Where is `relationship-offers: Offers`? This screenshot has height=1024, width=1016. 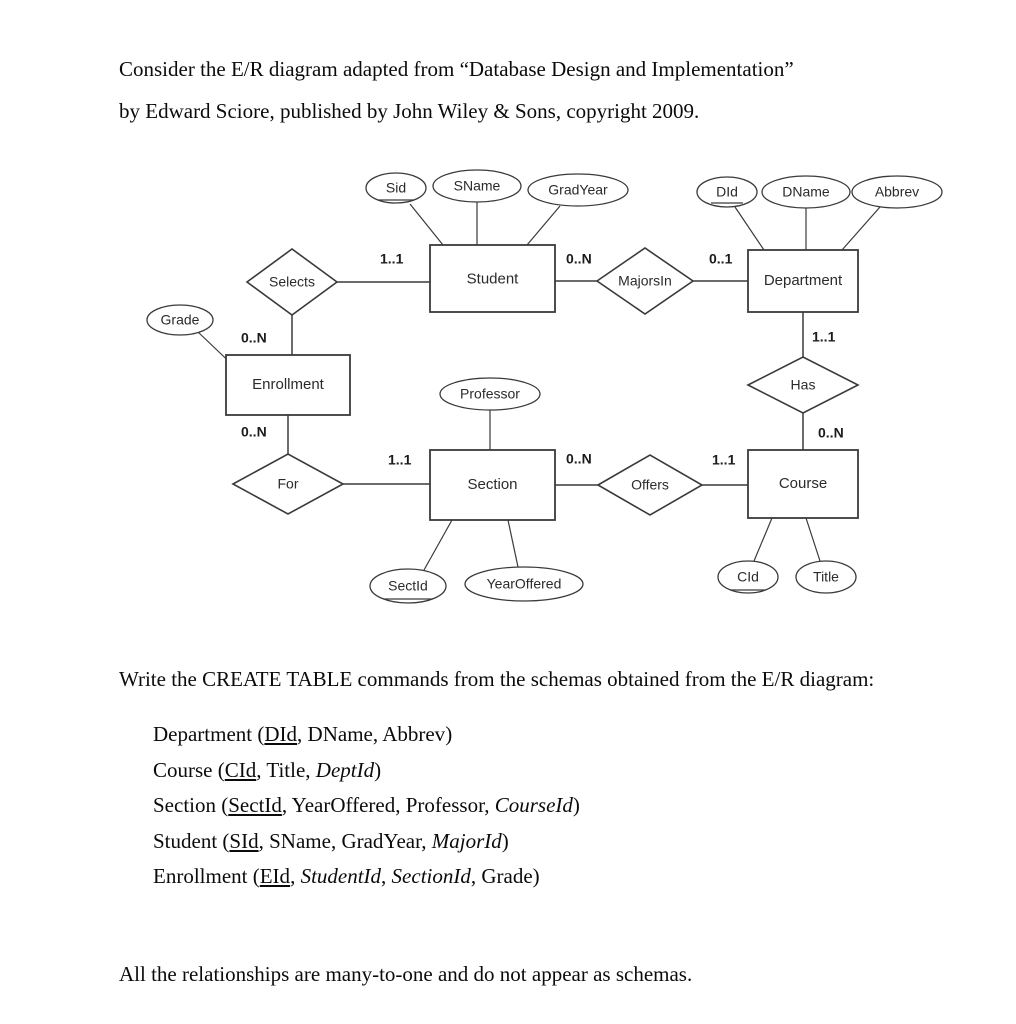
relationship-offers: Offers is located at coordinates (650, 485).